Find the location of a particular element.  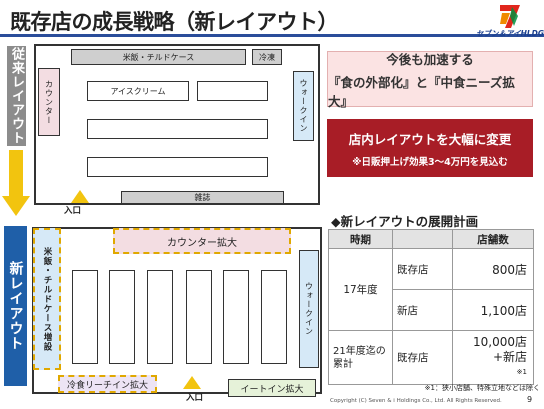

seven-eleven-logo-icon is located at coordinates (510, 16).